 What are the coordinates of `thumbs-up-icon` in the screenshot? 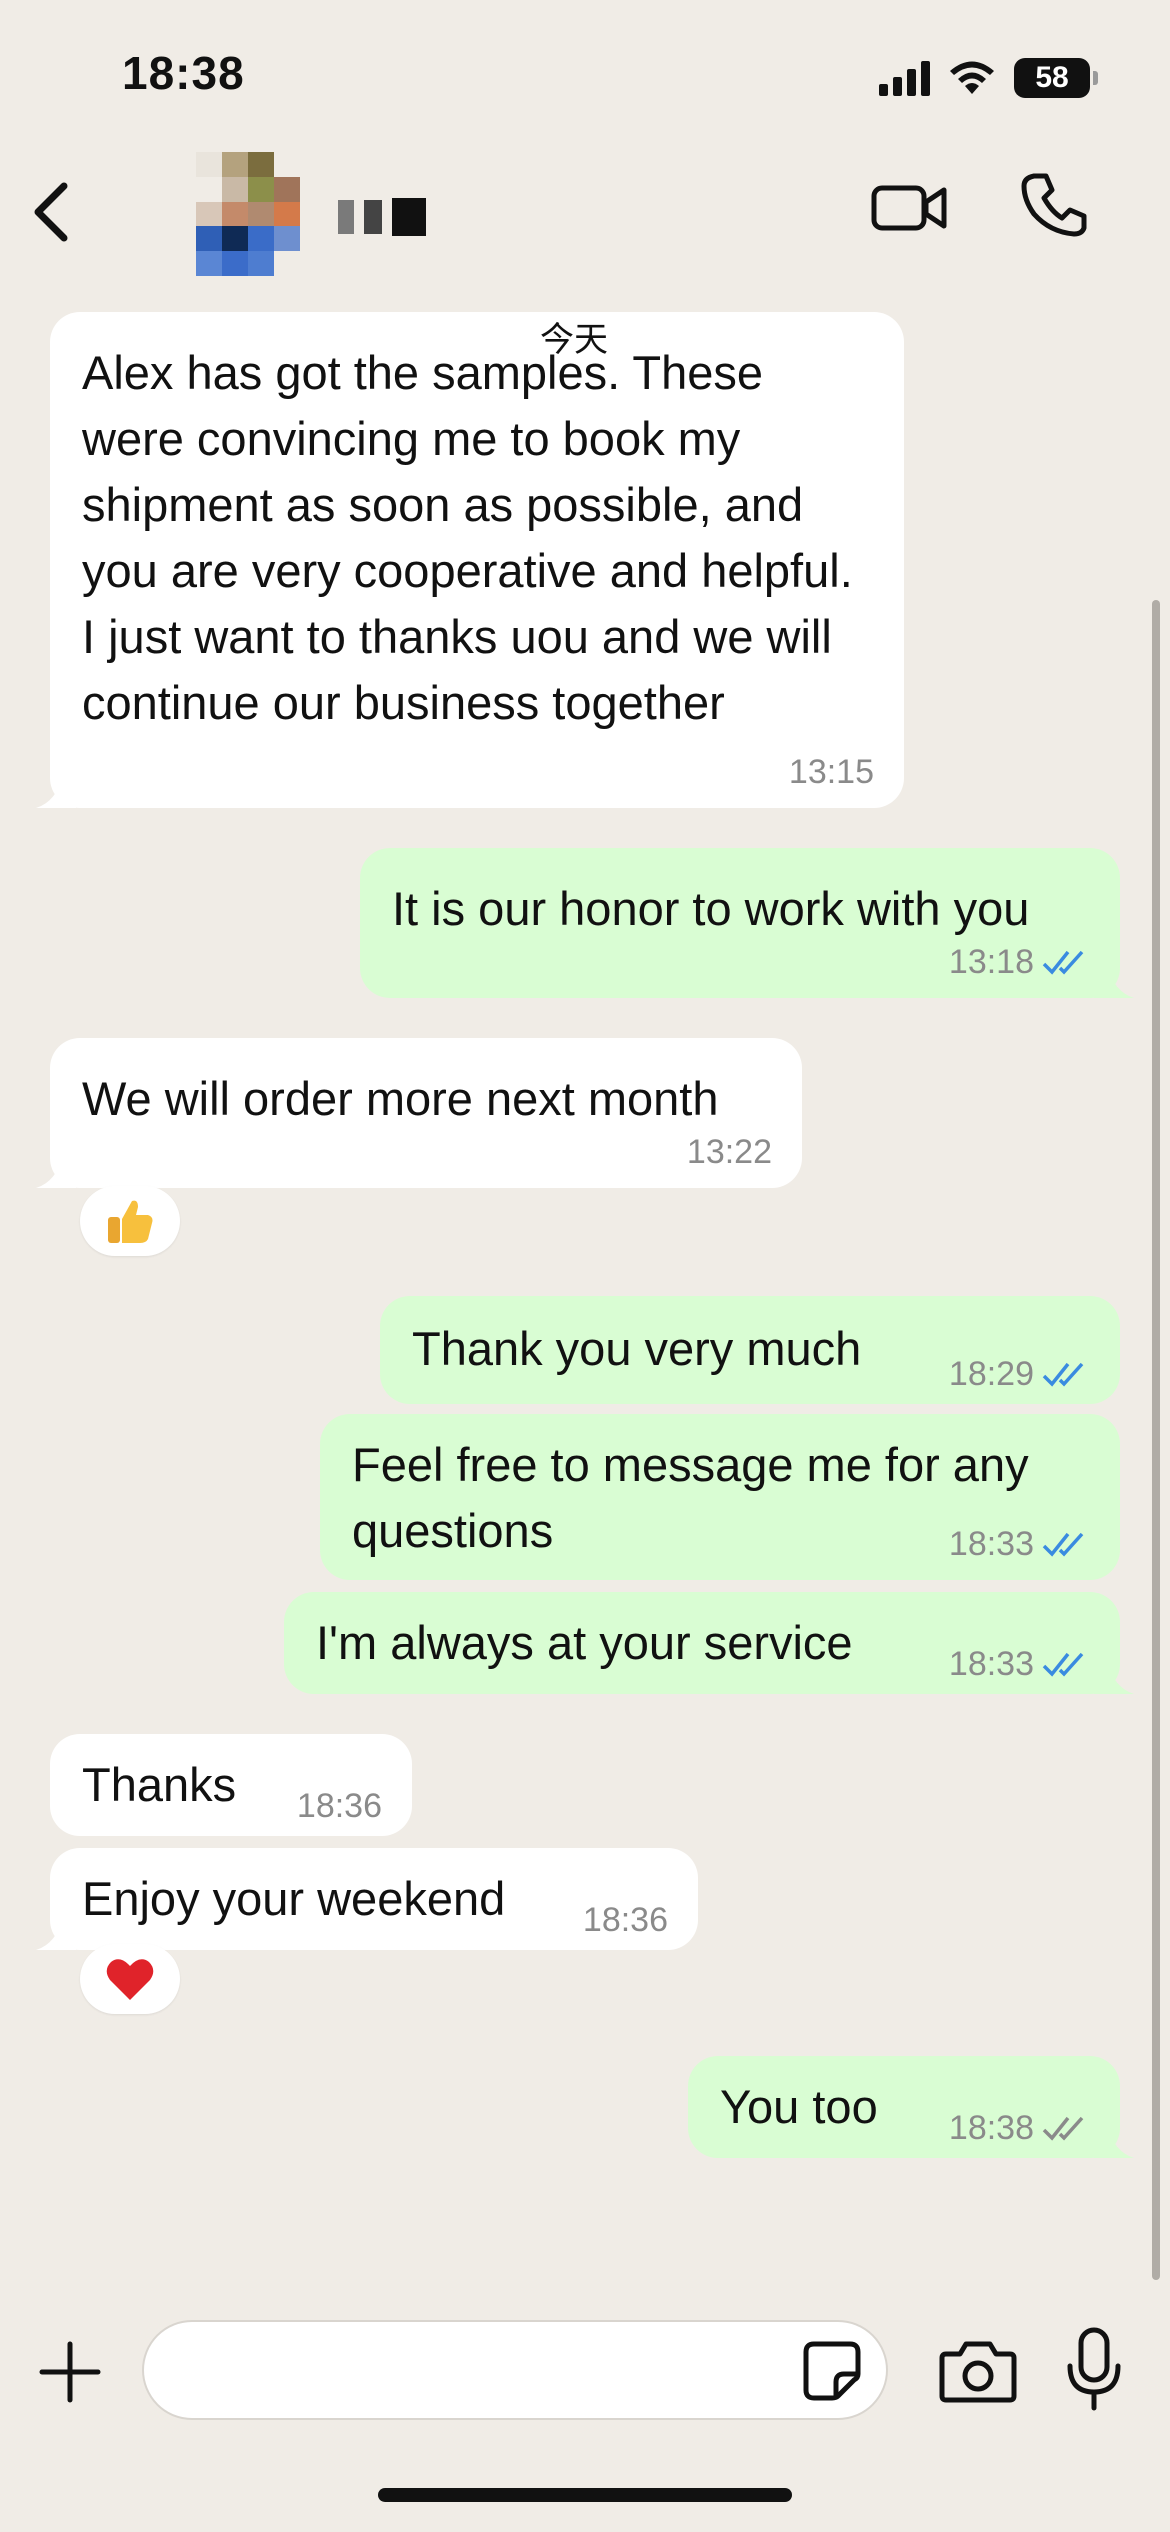 It's located at (130, 1221).